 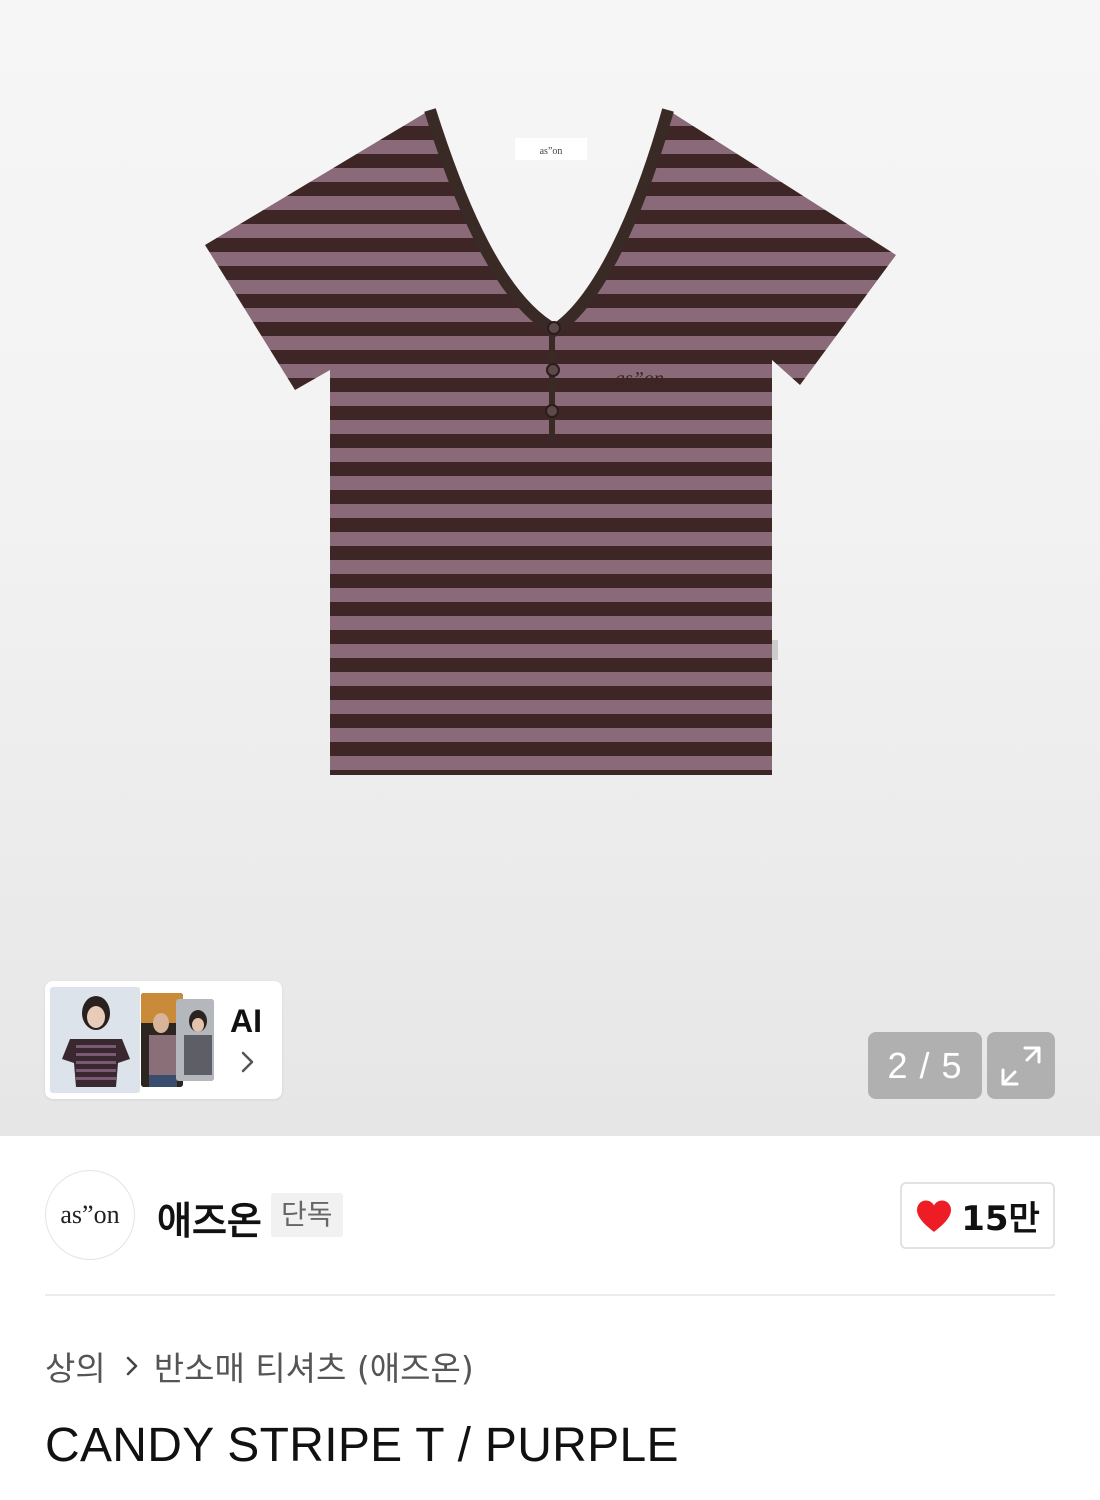 What do you see at coordinates (75, 1366) in the screenshot?
I see `breadcrumb-item-category: 상의` at bounding box center [75, 1366].